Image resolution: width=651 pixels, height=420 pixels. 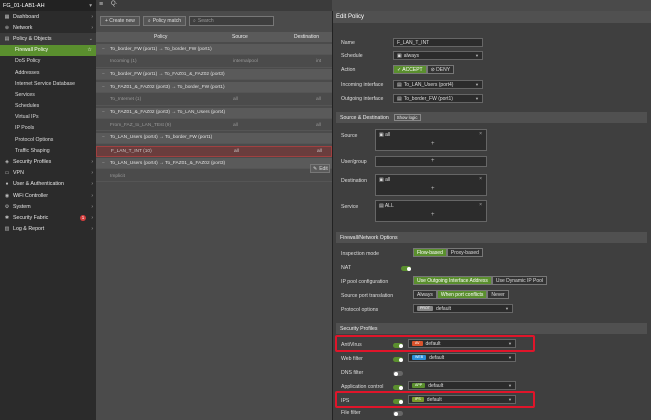 I want to click on sidebar-sub-isdb: Internet Service Database, so click(x=48, y=83).